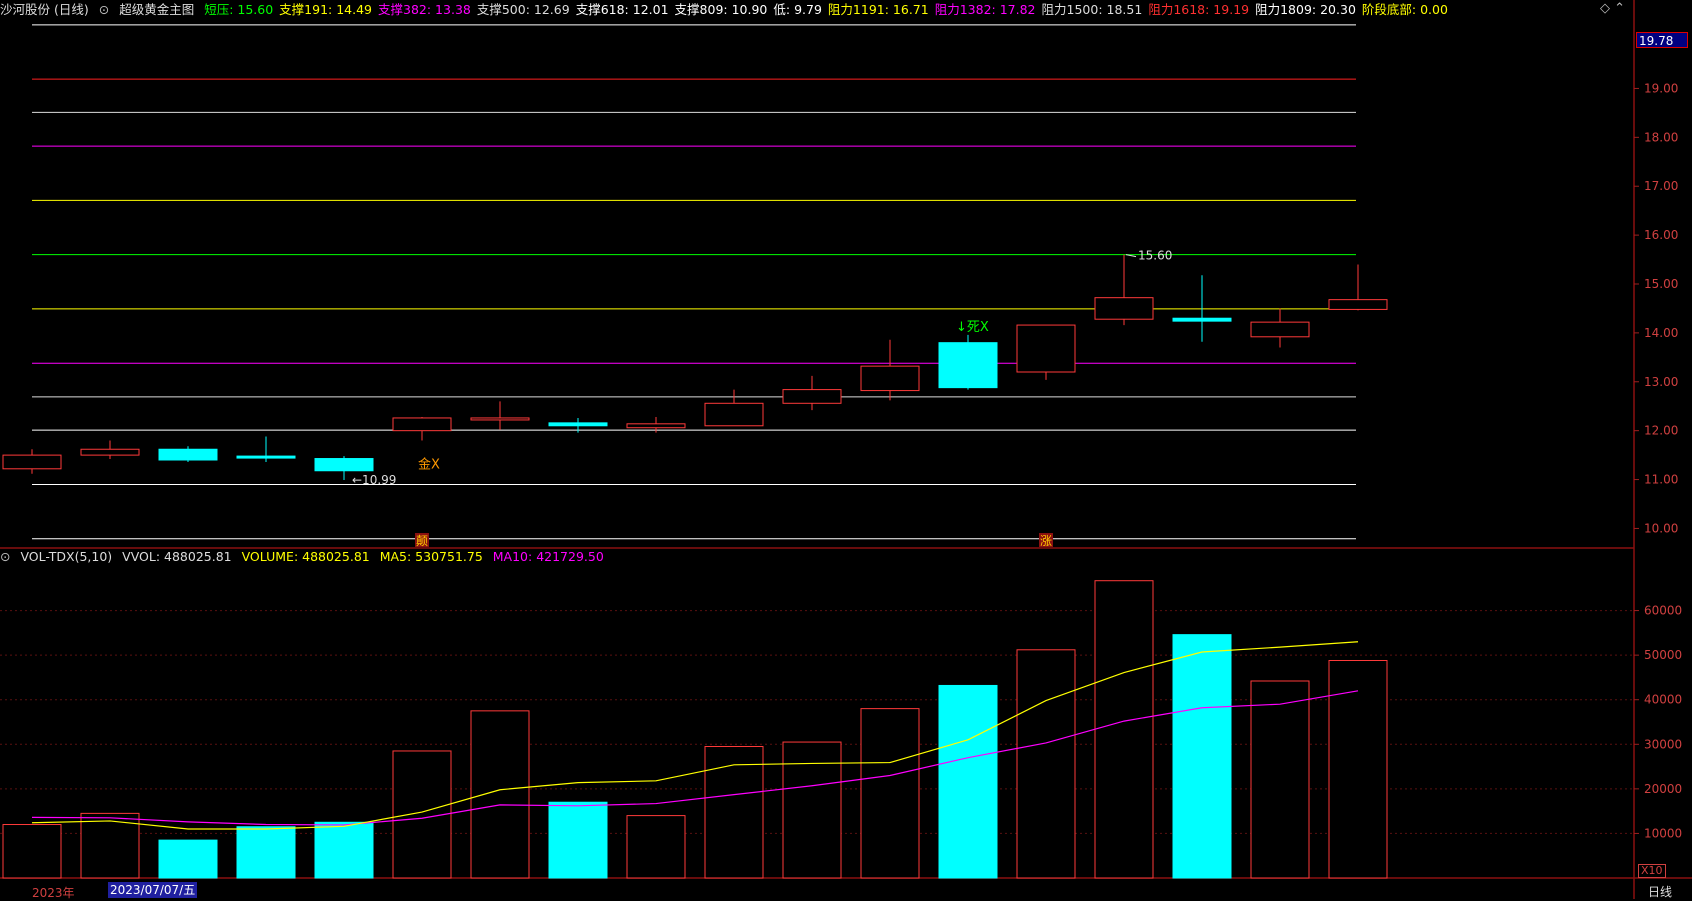 The width and height of the screenshot is (1692, 901). Describe the element at coordinates (695, 758) in the screenshot. I see `ma10-line` at that location.